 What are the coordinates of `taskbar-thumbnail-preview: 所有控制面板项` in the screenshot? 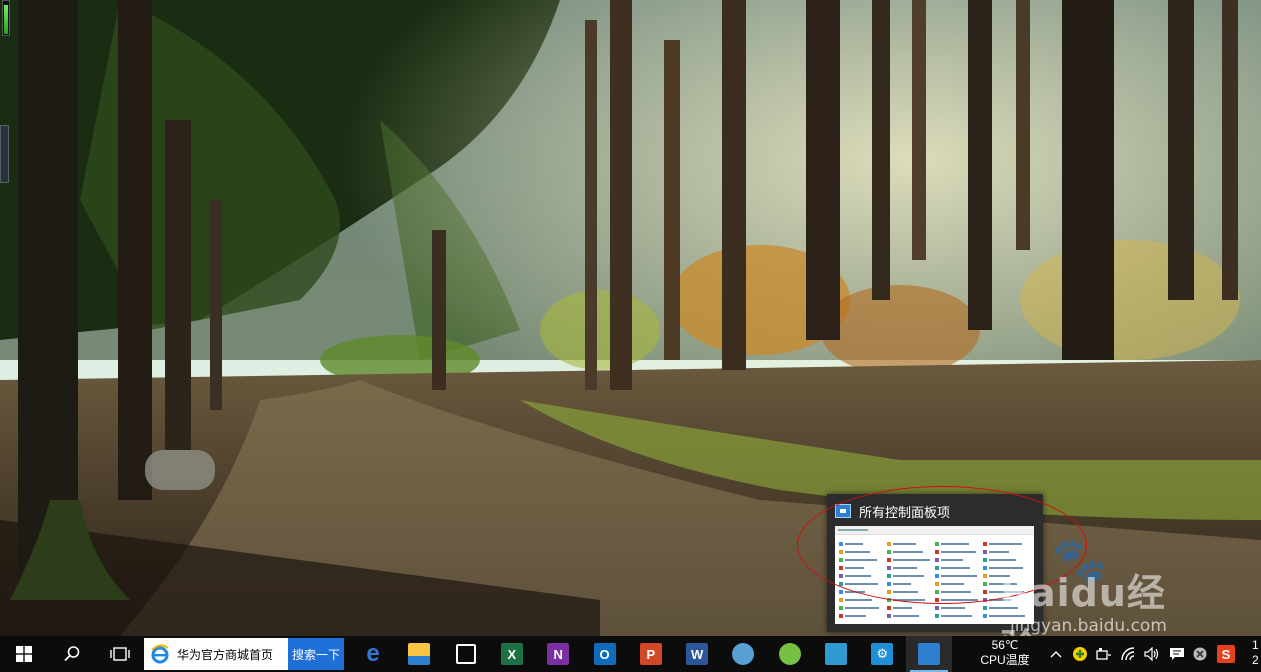 It's located at (935, 563).